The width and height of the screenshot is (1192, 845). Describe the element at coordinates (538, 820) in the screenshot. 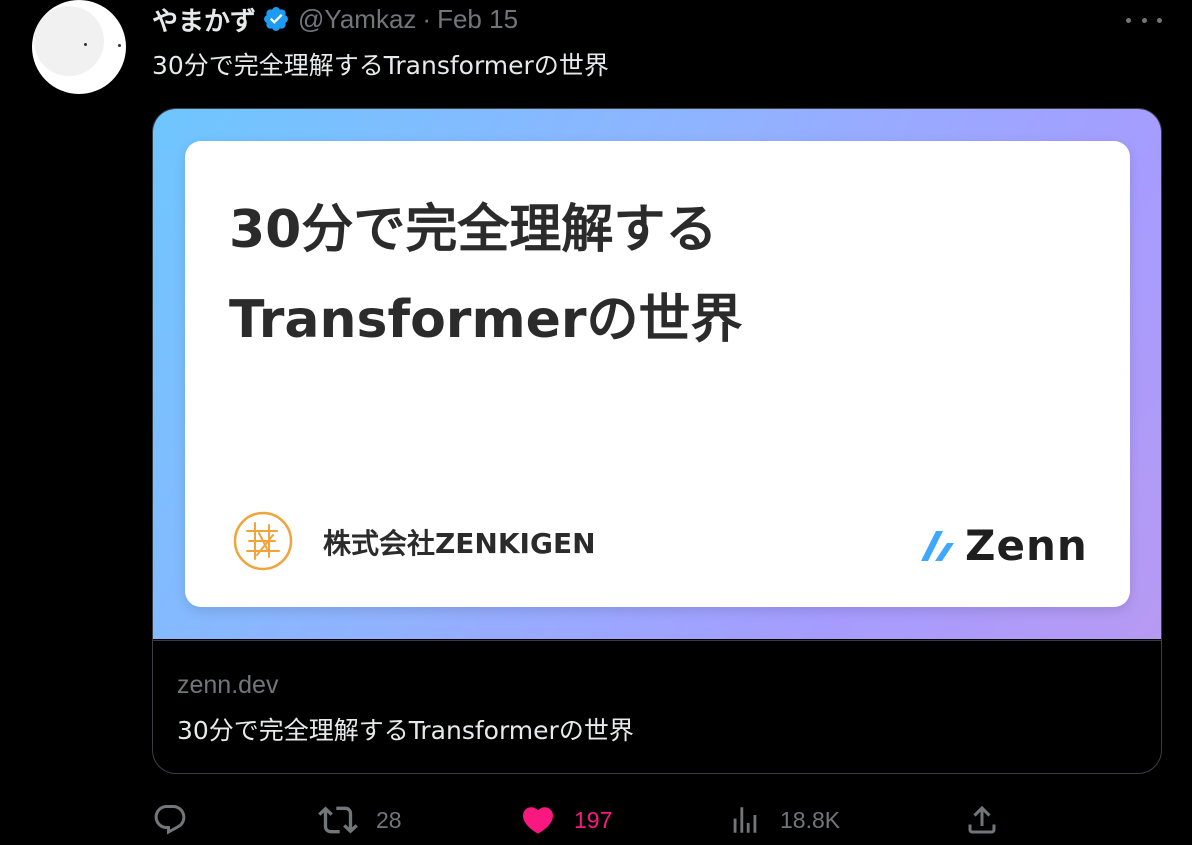

I see `heart-icon` at that location.